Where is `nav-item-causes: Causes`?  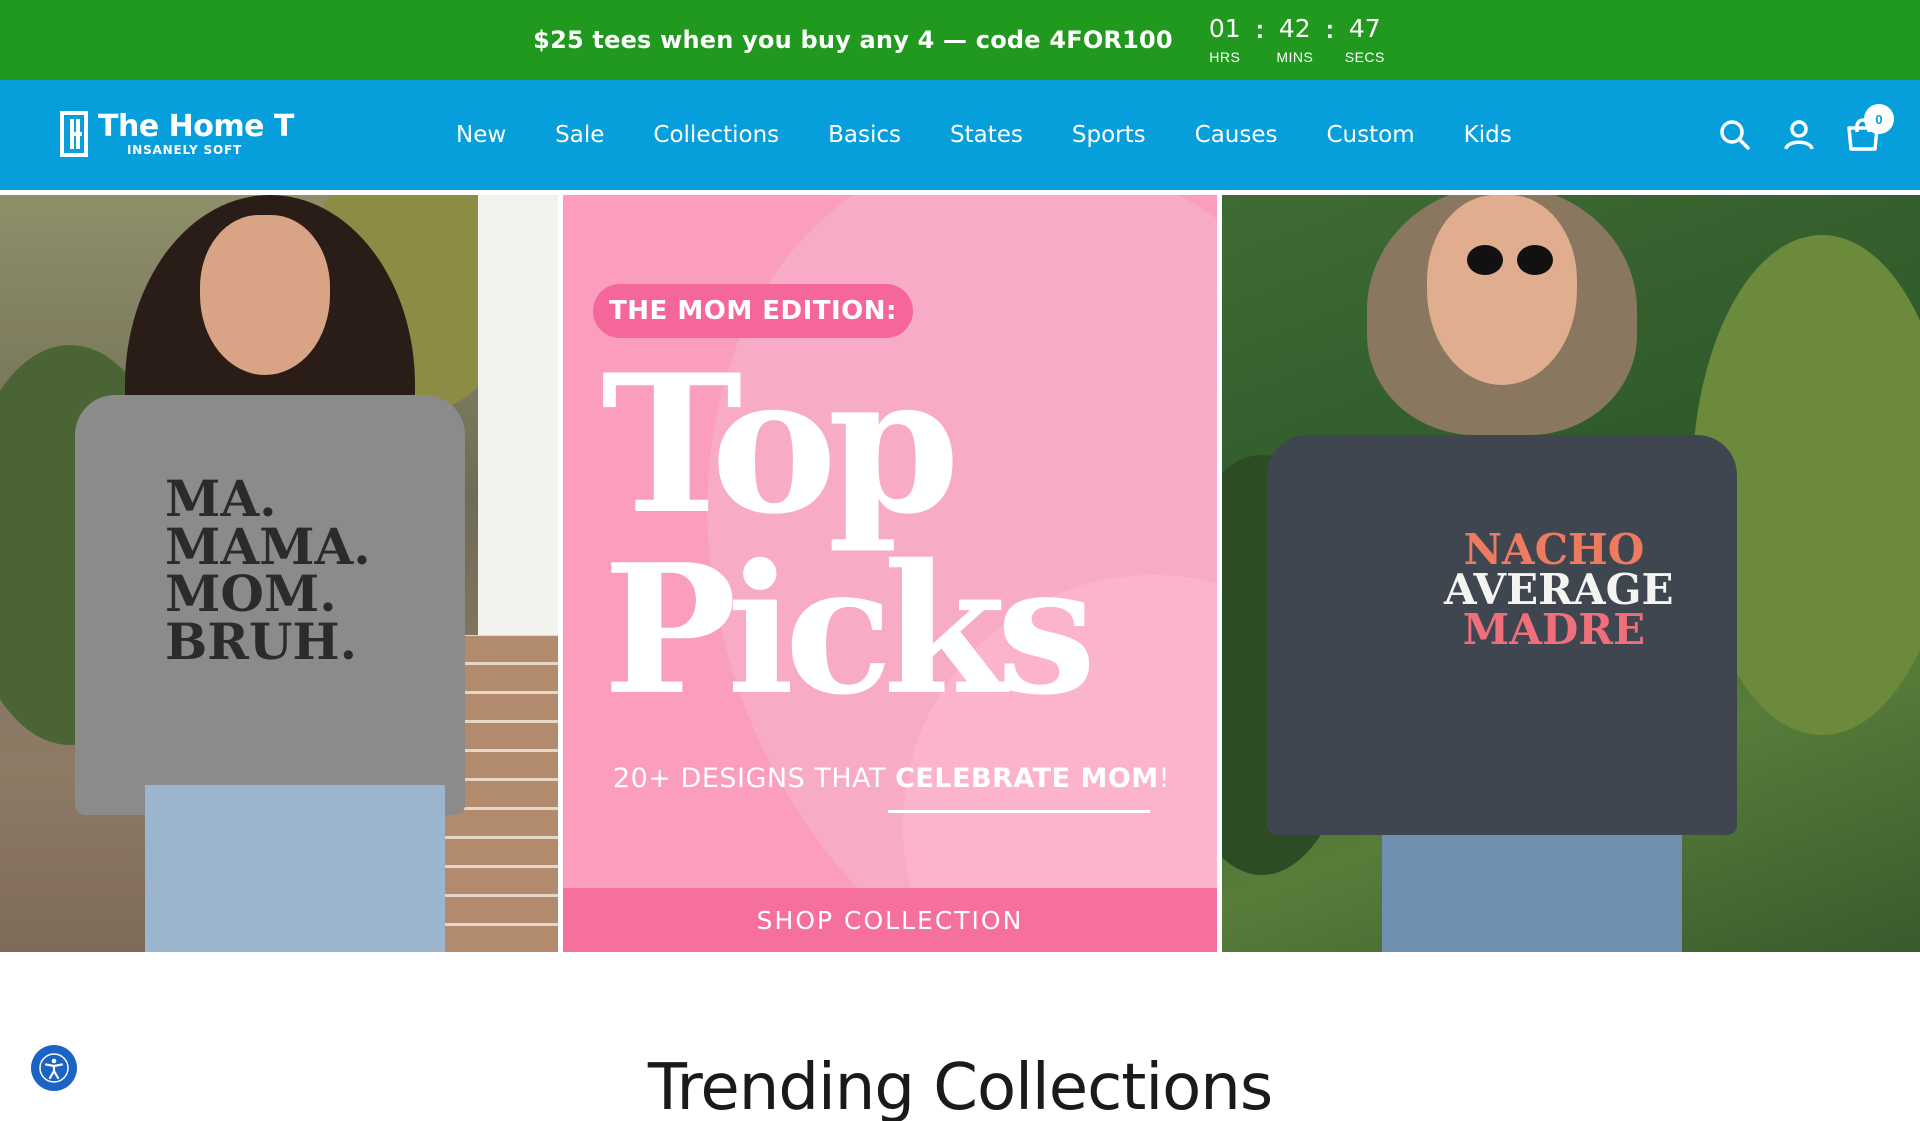
nav-item-causes: Causes is located at coordinates (1236, 135).